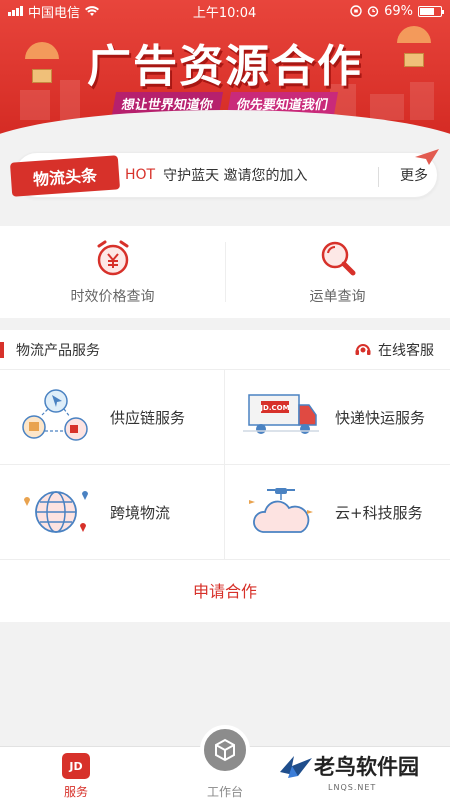  I want to click on cloud-drone-icon, so click(281, 510).